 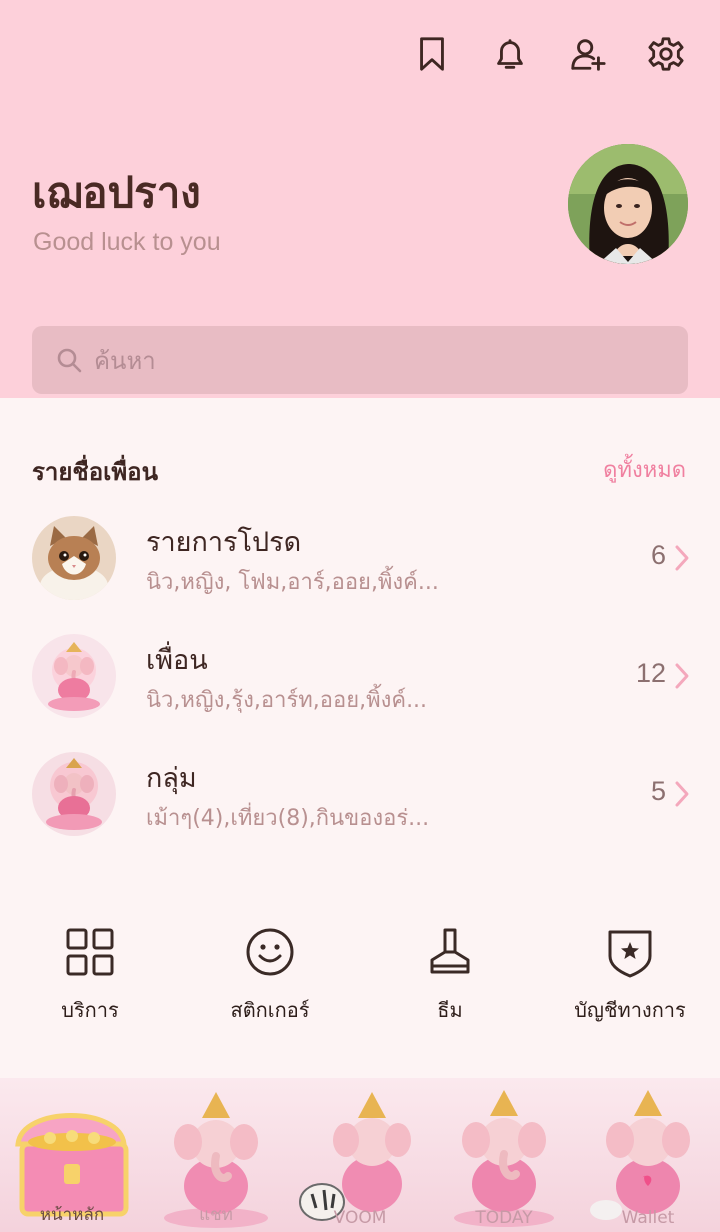 What do you see at coordinates (648, 1218) in the screenshot?
I see `tab-label: Wallet` at bounding box center [648, 1218].